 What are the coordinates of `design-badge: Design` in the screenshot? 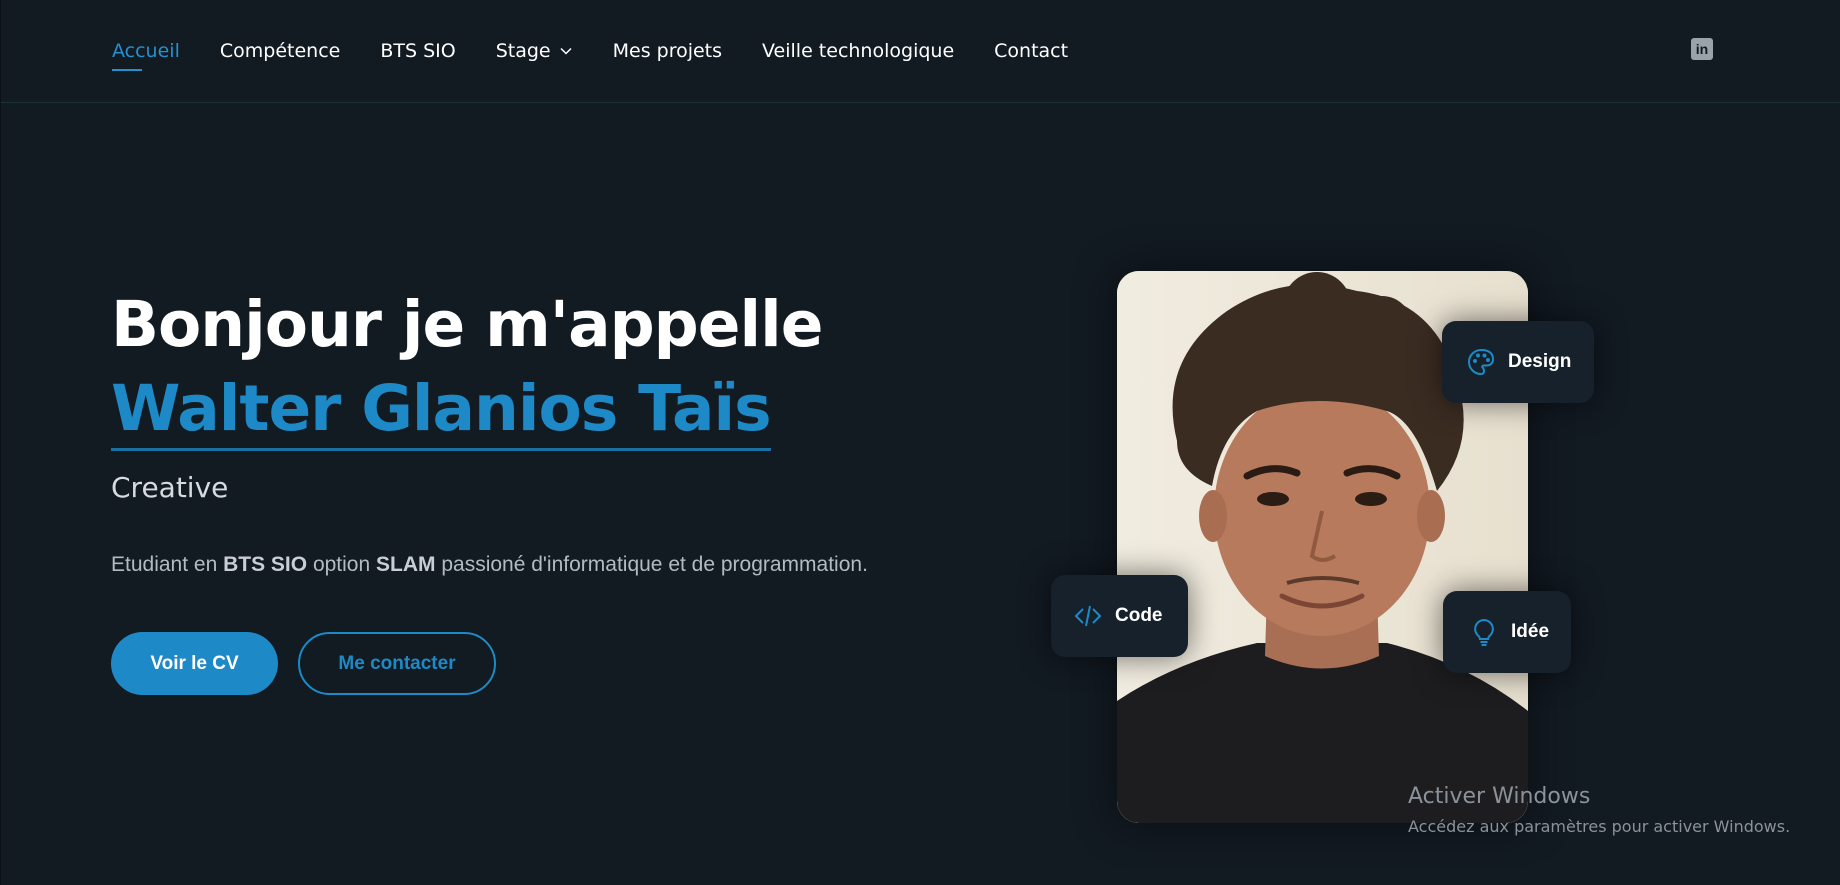 It's located at (1518, 362).